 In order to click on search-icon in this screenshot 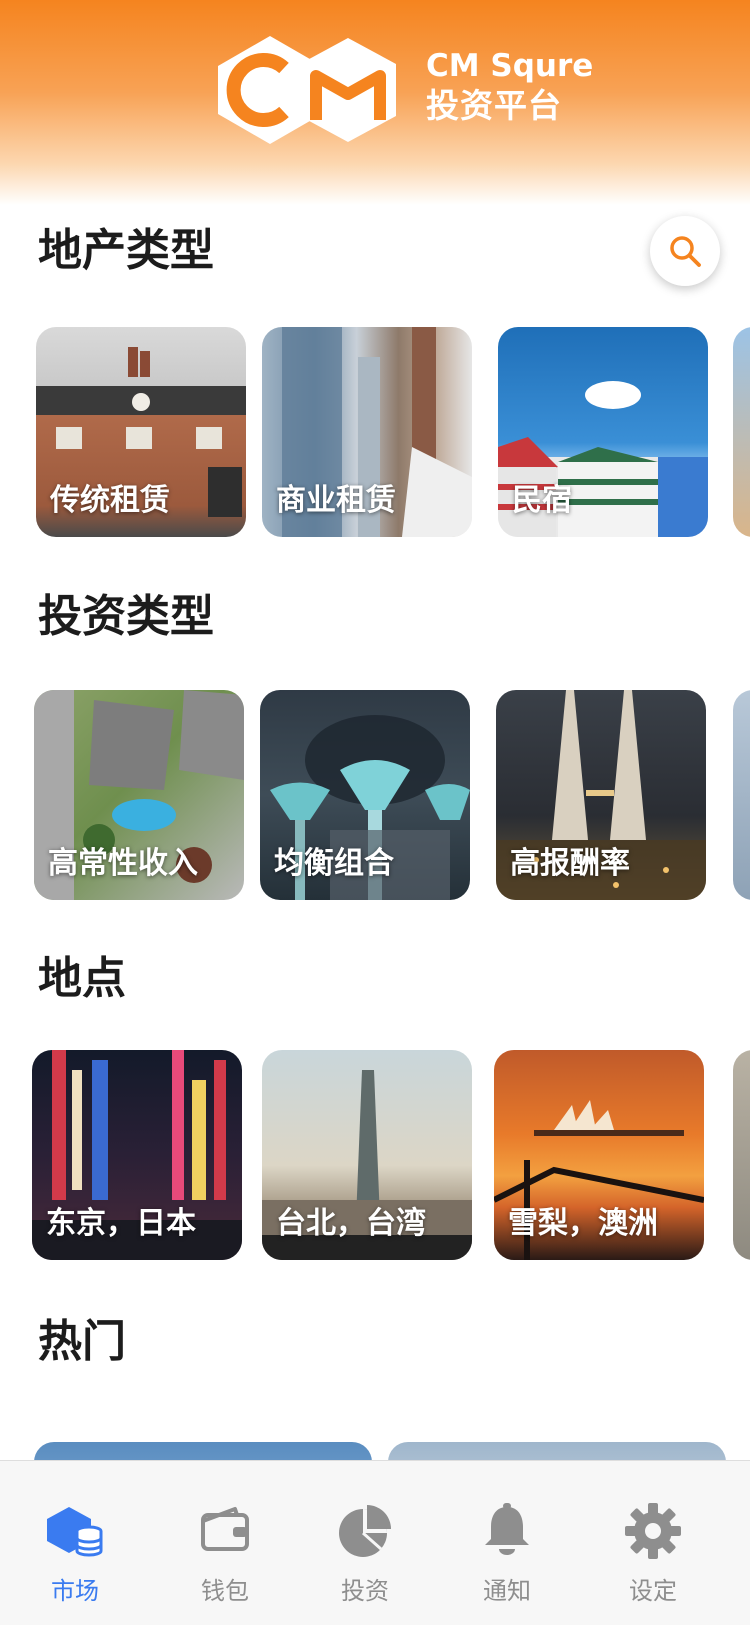, I will do `click(685, 251)`.